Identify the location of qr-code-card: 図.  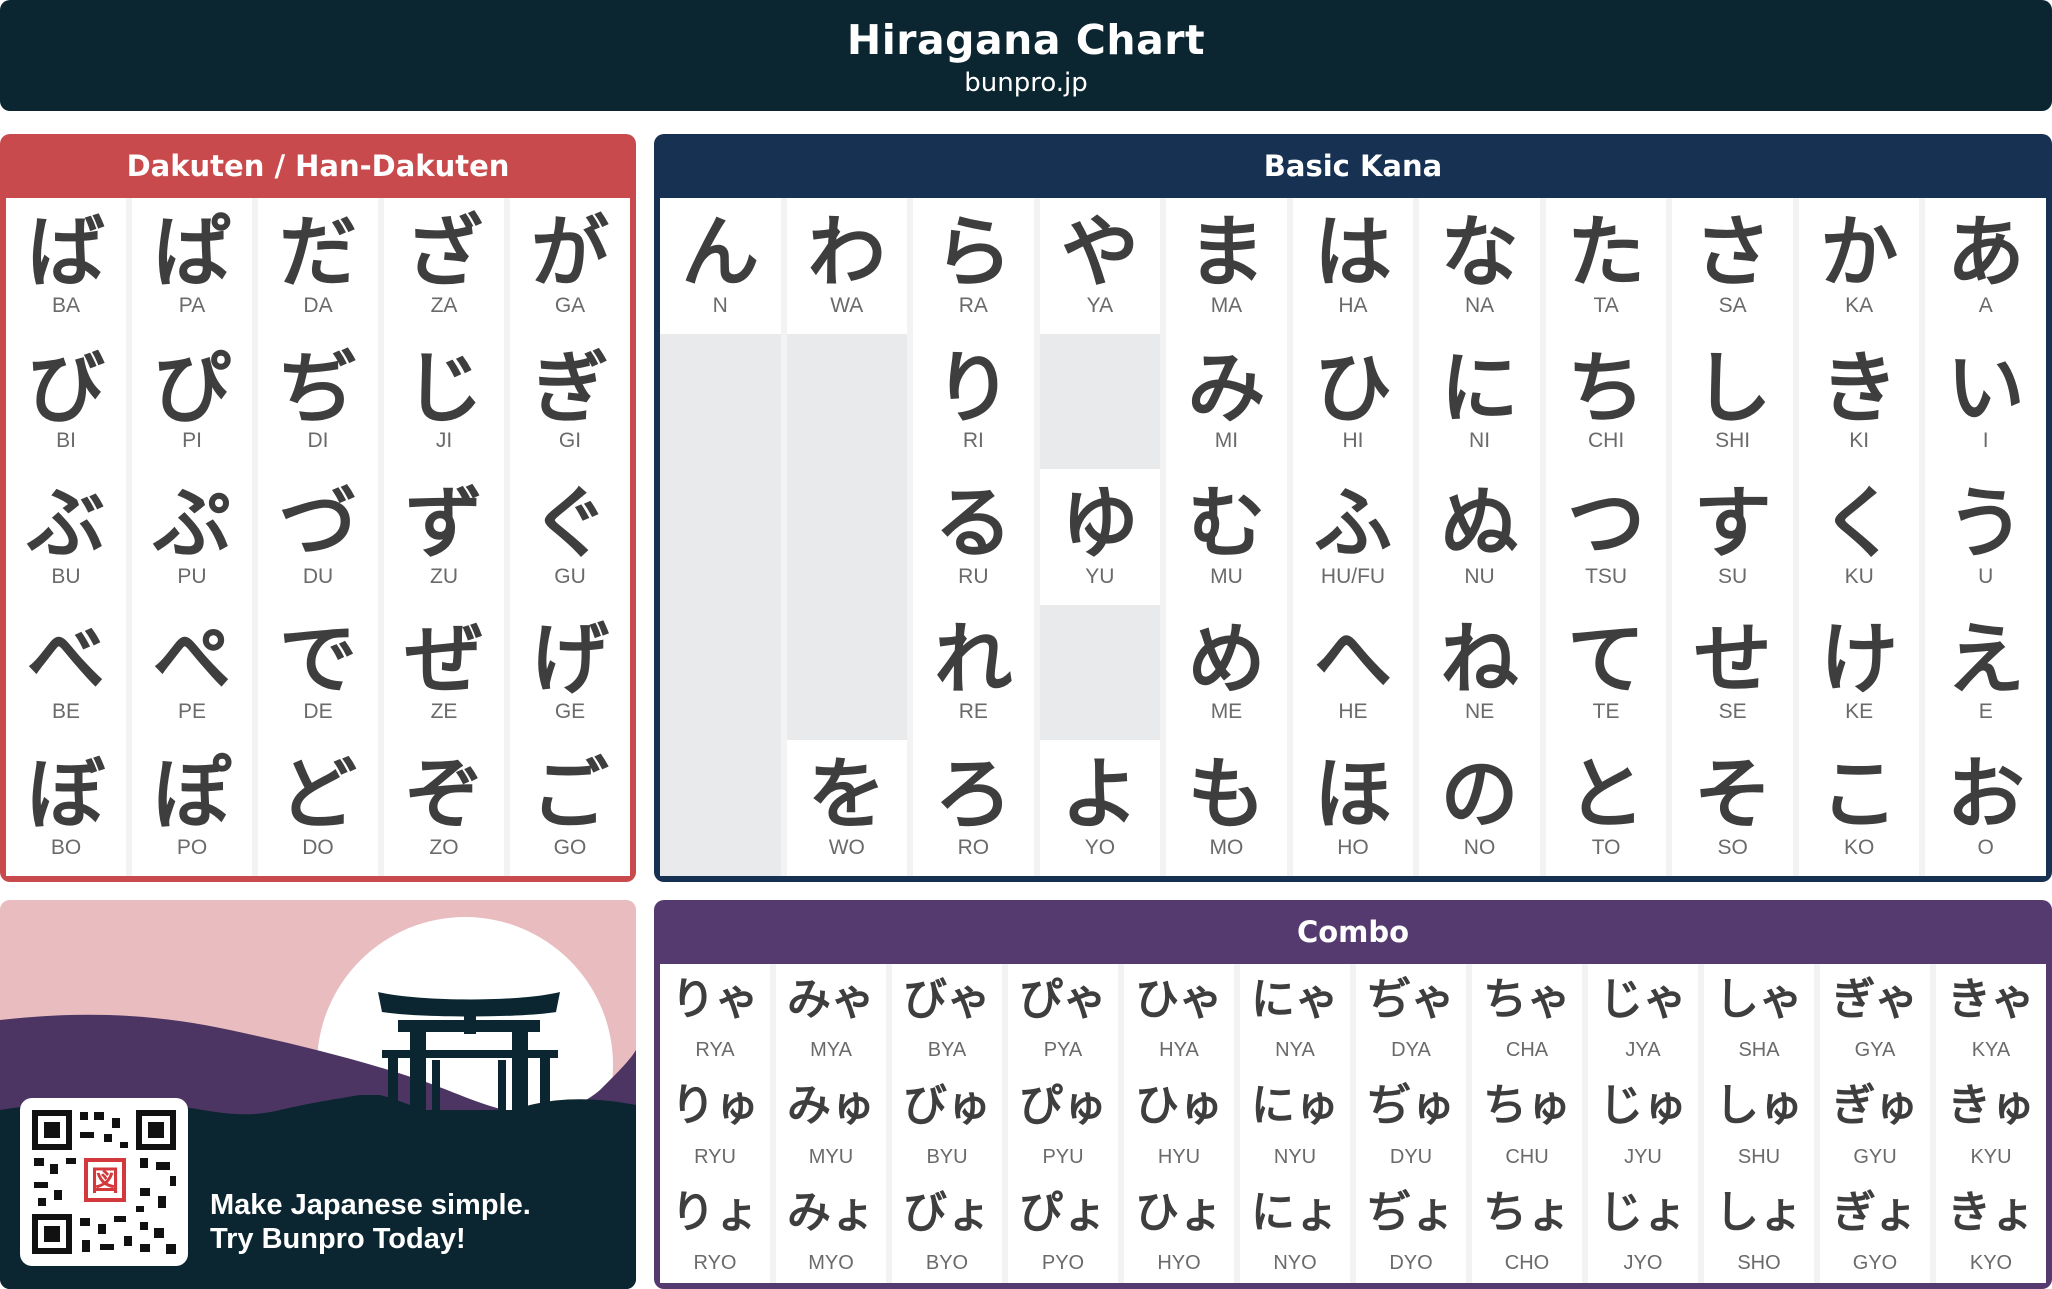
(104, 1184).